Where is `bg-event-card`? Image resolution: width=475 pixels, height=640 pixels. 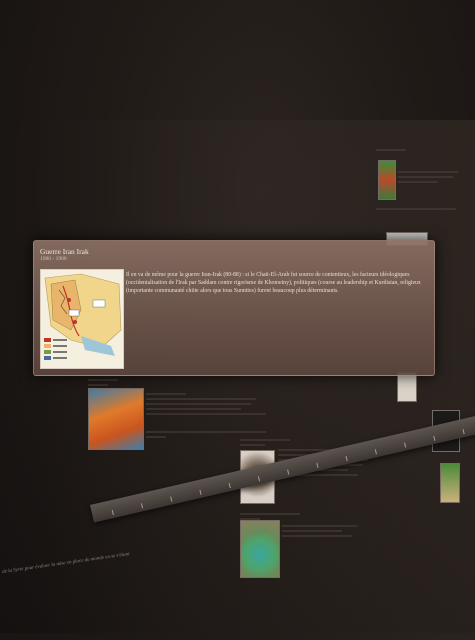
bg-event-card is located at coordinates (416, 150).